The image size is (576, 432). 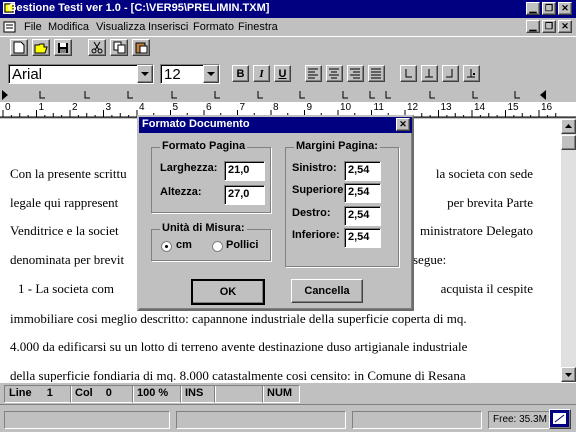 What do you see at coordinates (486, 288) in the screenshot?
I see `doc-line-5-right: acquista il cespite` at bounding box center [486, 288].